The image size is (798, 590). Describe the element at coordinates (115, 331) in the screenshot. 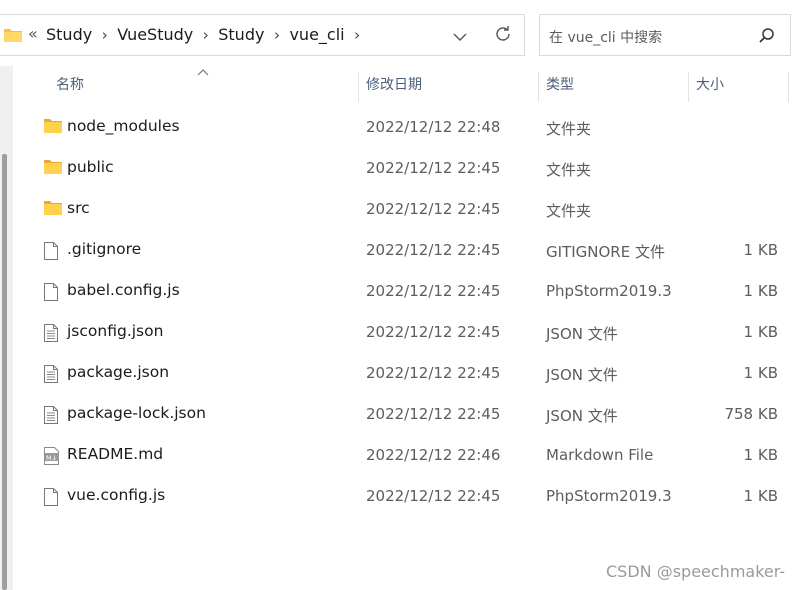

I see `file-name: jsconfig.json` at that location.